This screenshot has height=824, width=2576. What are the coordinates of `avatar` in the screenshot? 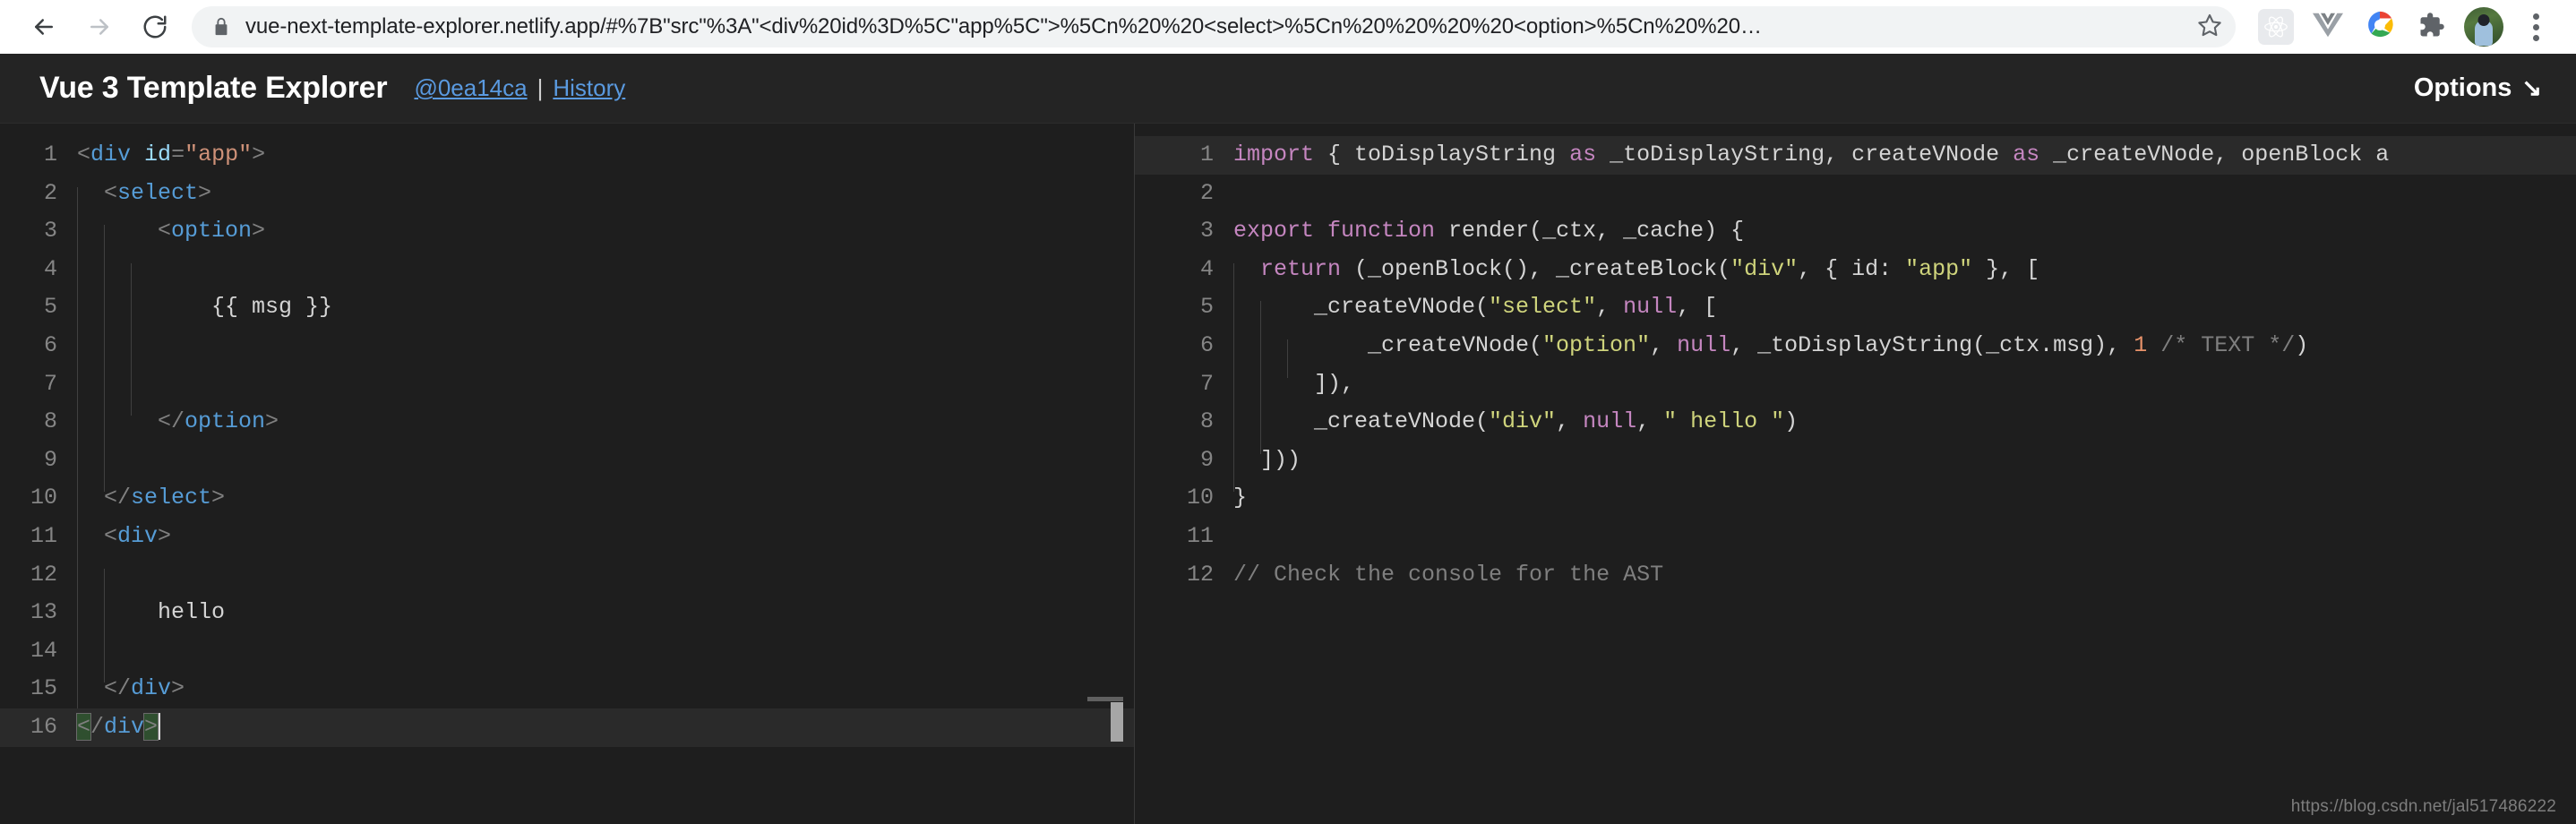 It's located at (2483, 27).